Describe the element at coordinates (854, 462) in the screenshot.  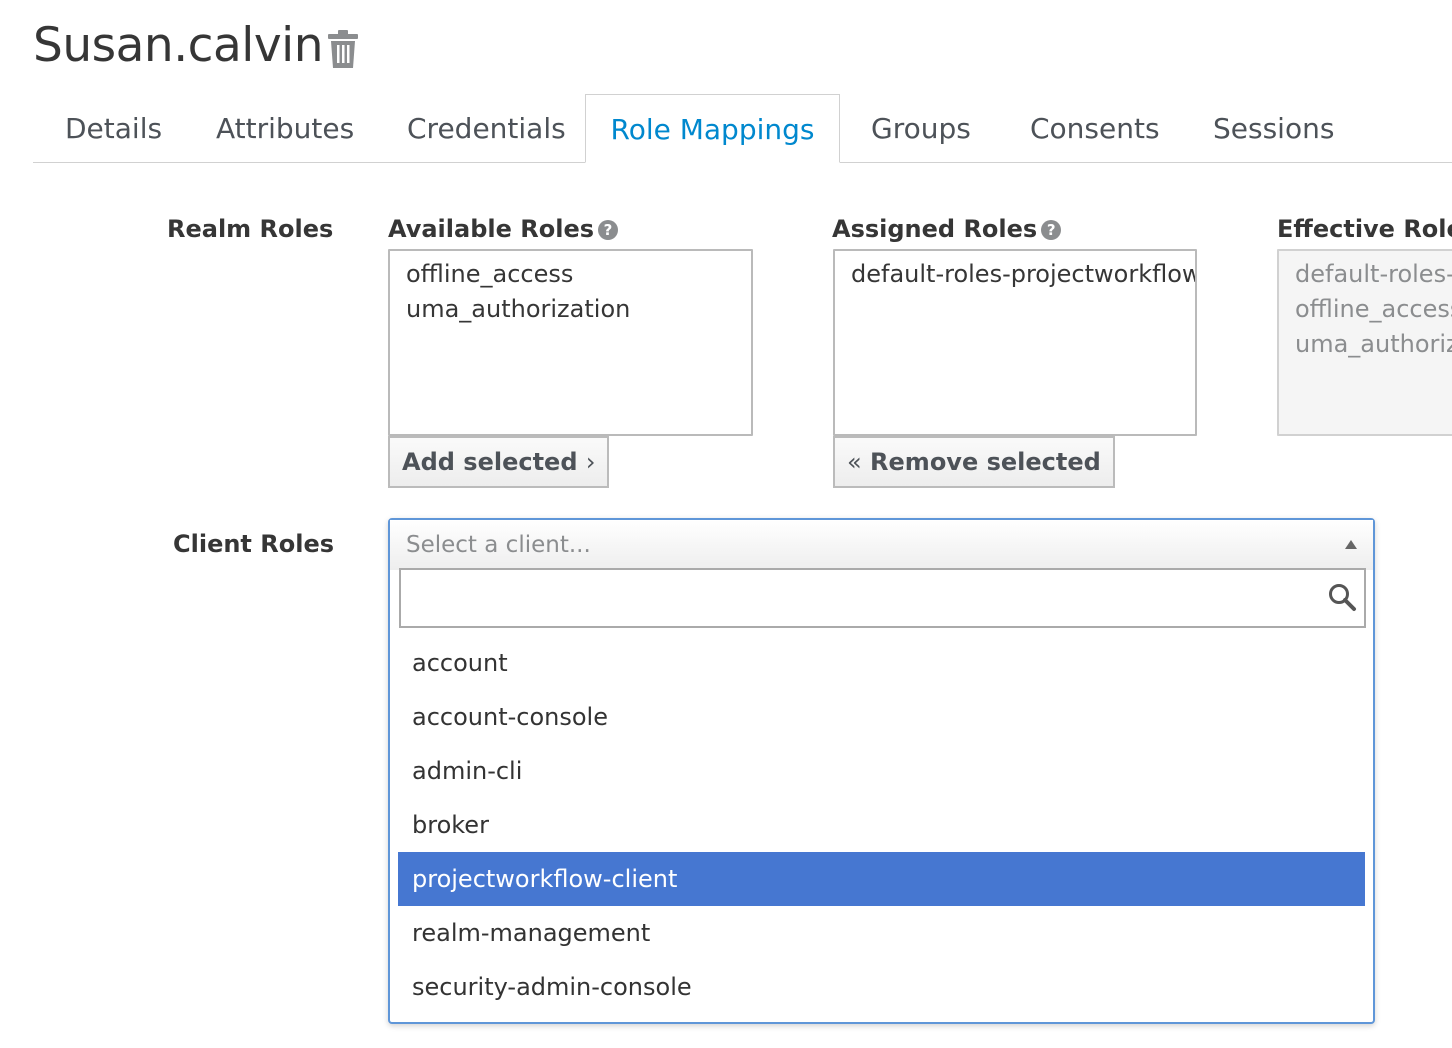
I see `double-chevron-left-icon: «` at that location.